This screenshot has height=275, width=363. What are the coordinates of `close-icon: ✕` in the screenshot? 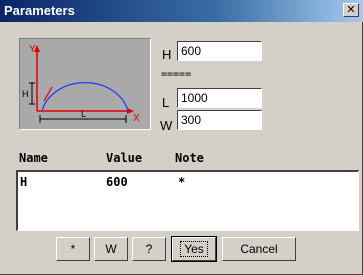 It's located at (351, 10).